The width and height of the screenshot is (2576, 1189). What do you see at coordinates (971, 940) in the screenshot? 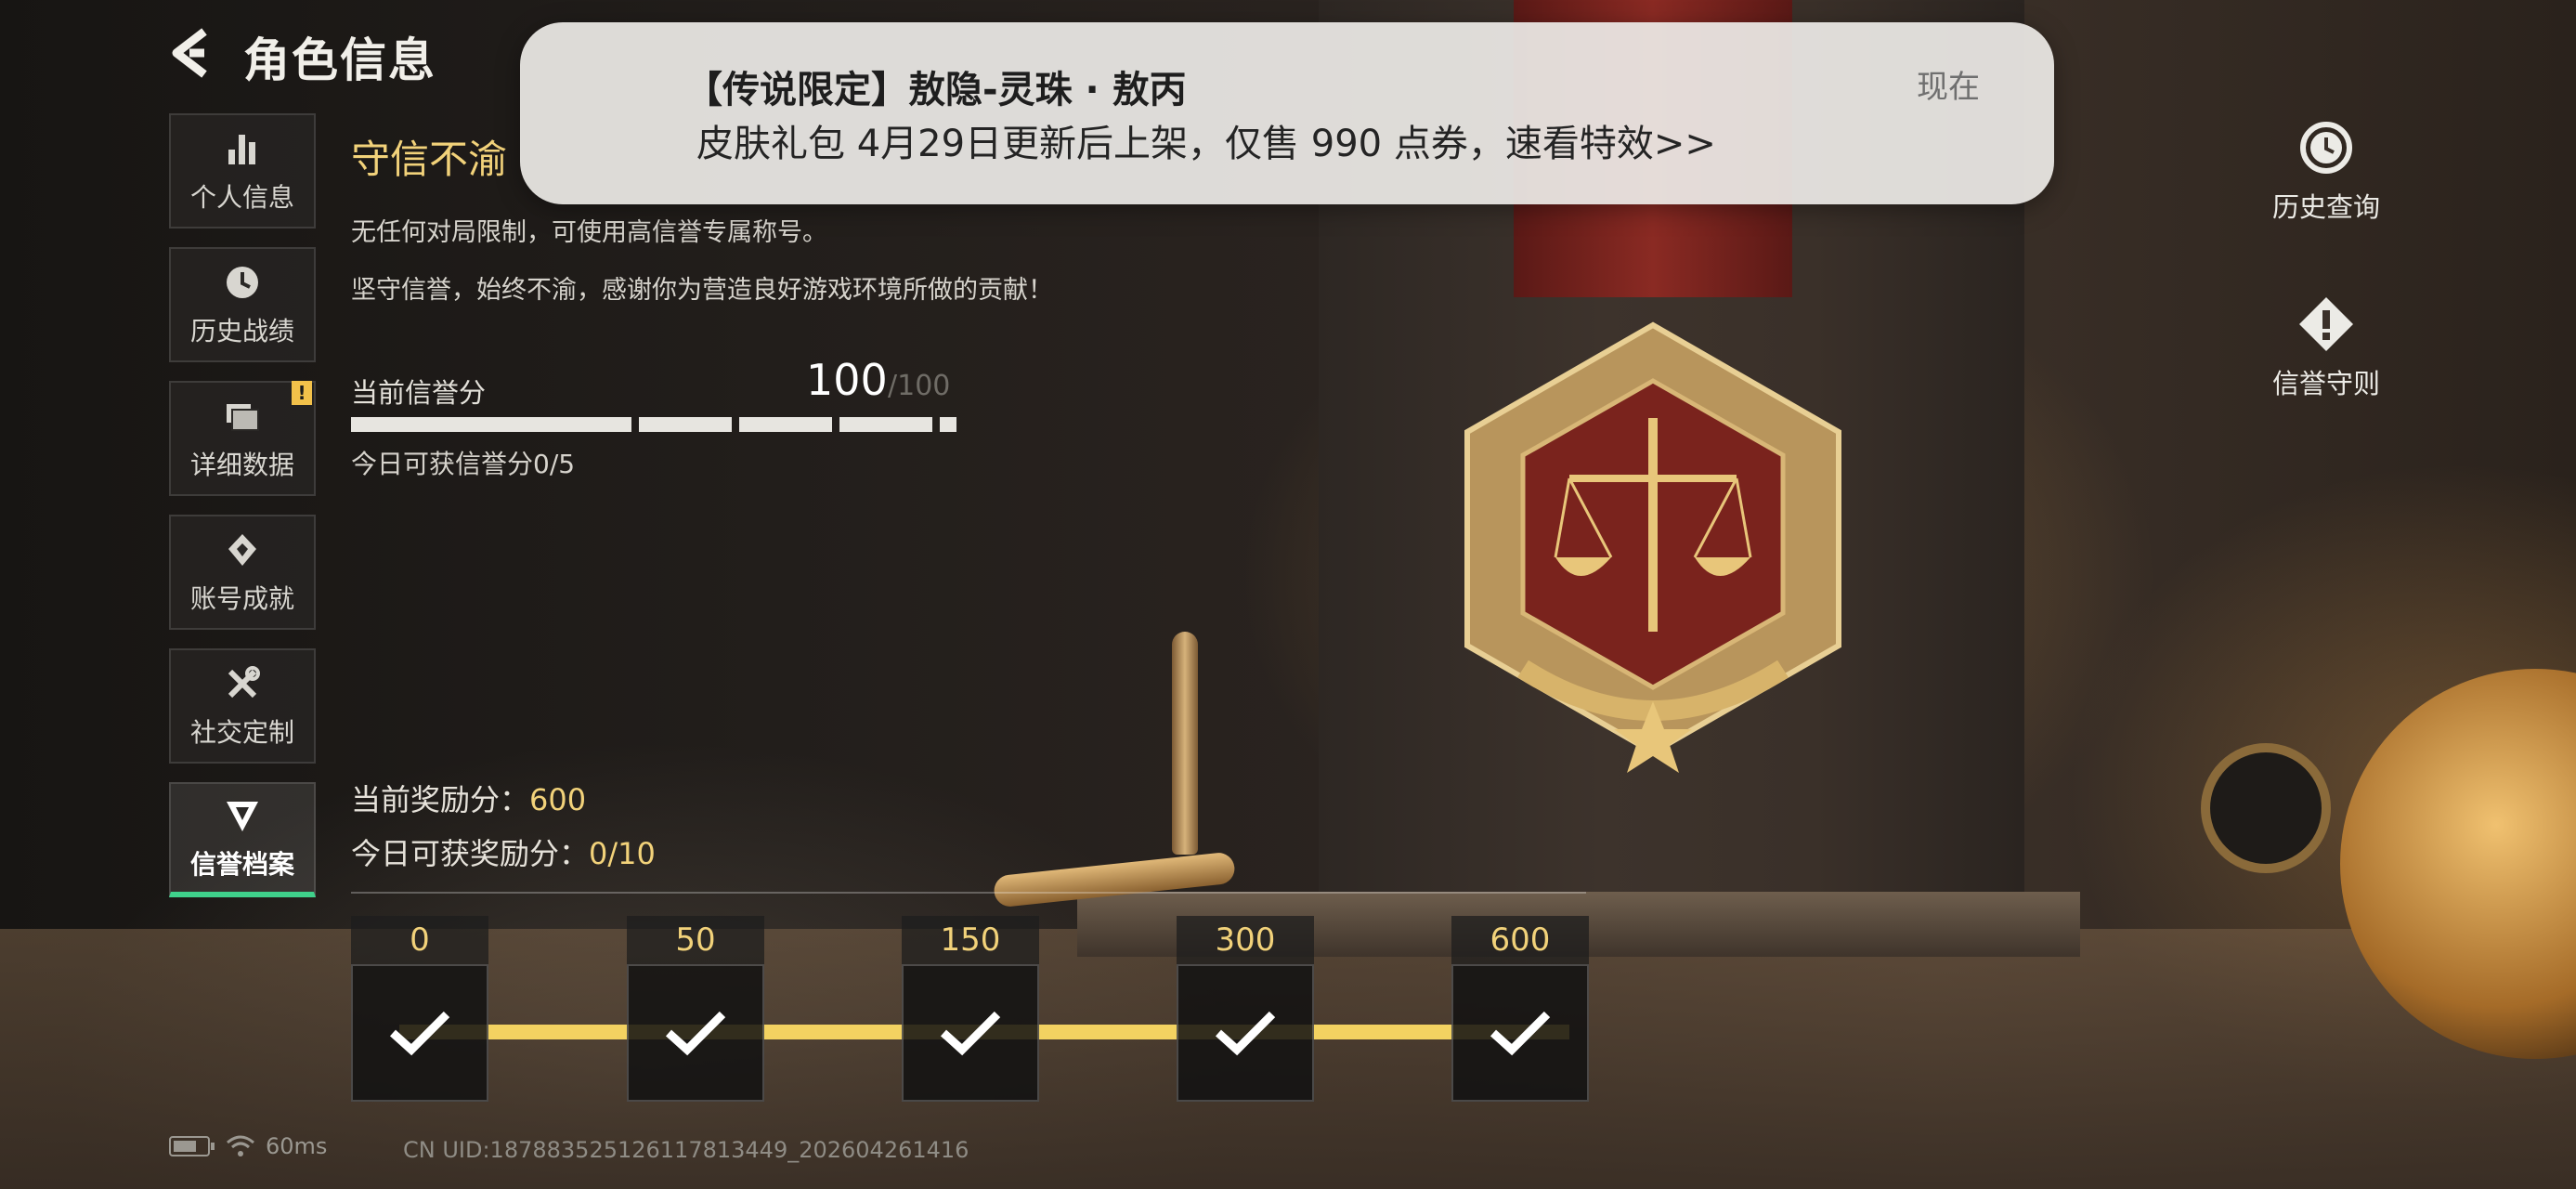
I see `milestone-value: 150` at bounding box center [971, 940].